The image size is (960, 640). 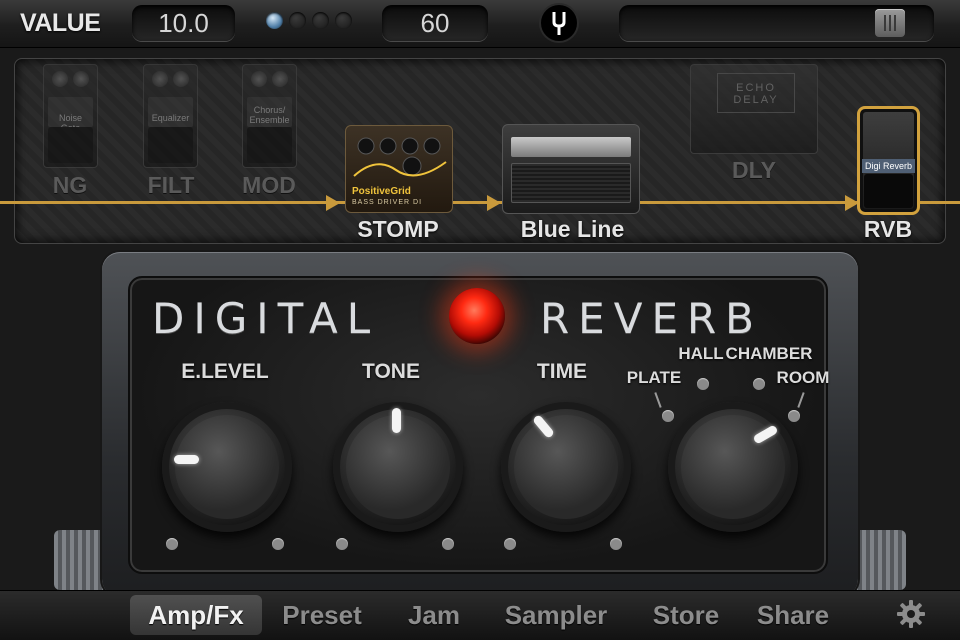 What do you see at coordinates (266, 318) in the screenshot?
I see `pedal-title-left: DIGITAL` at bounding box center [266, 318].